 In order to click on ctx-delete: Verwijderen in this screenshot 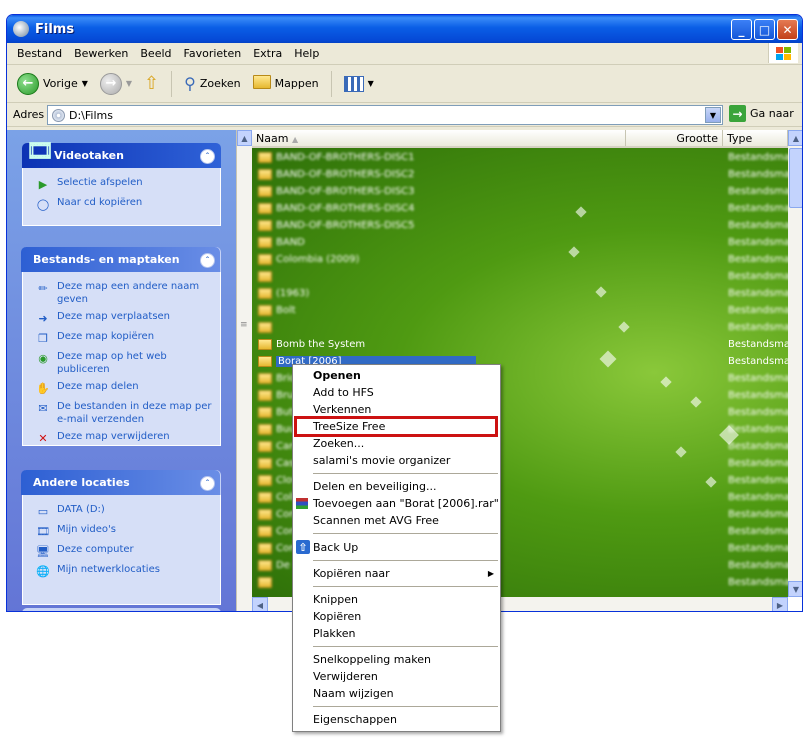, I will do `click(396, 676)`.